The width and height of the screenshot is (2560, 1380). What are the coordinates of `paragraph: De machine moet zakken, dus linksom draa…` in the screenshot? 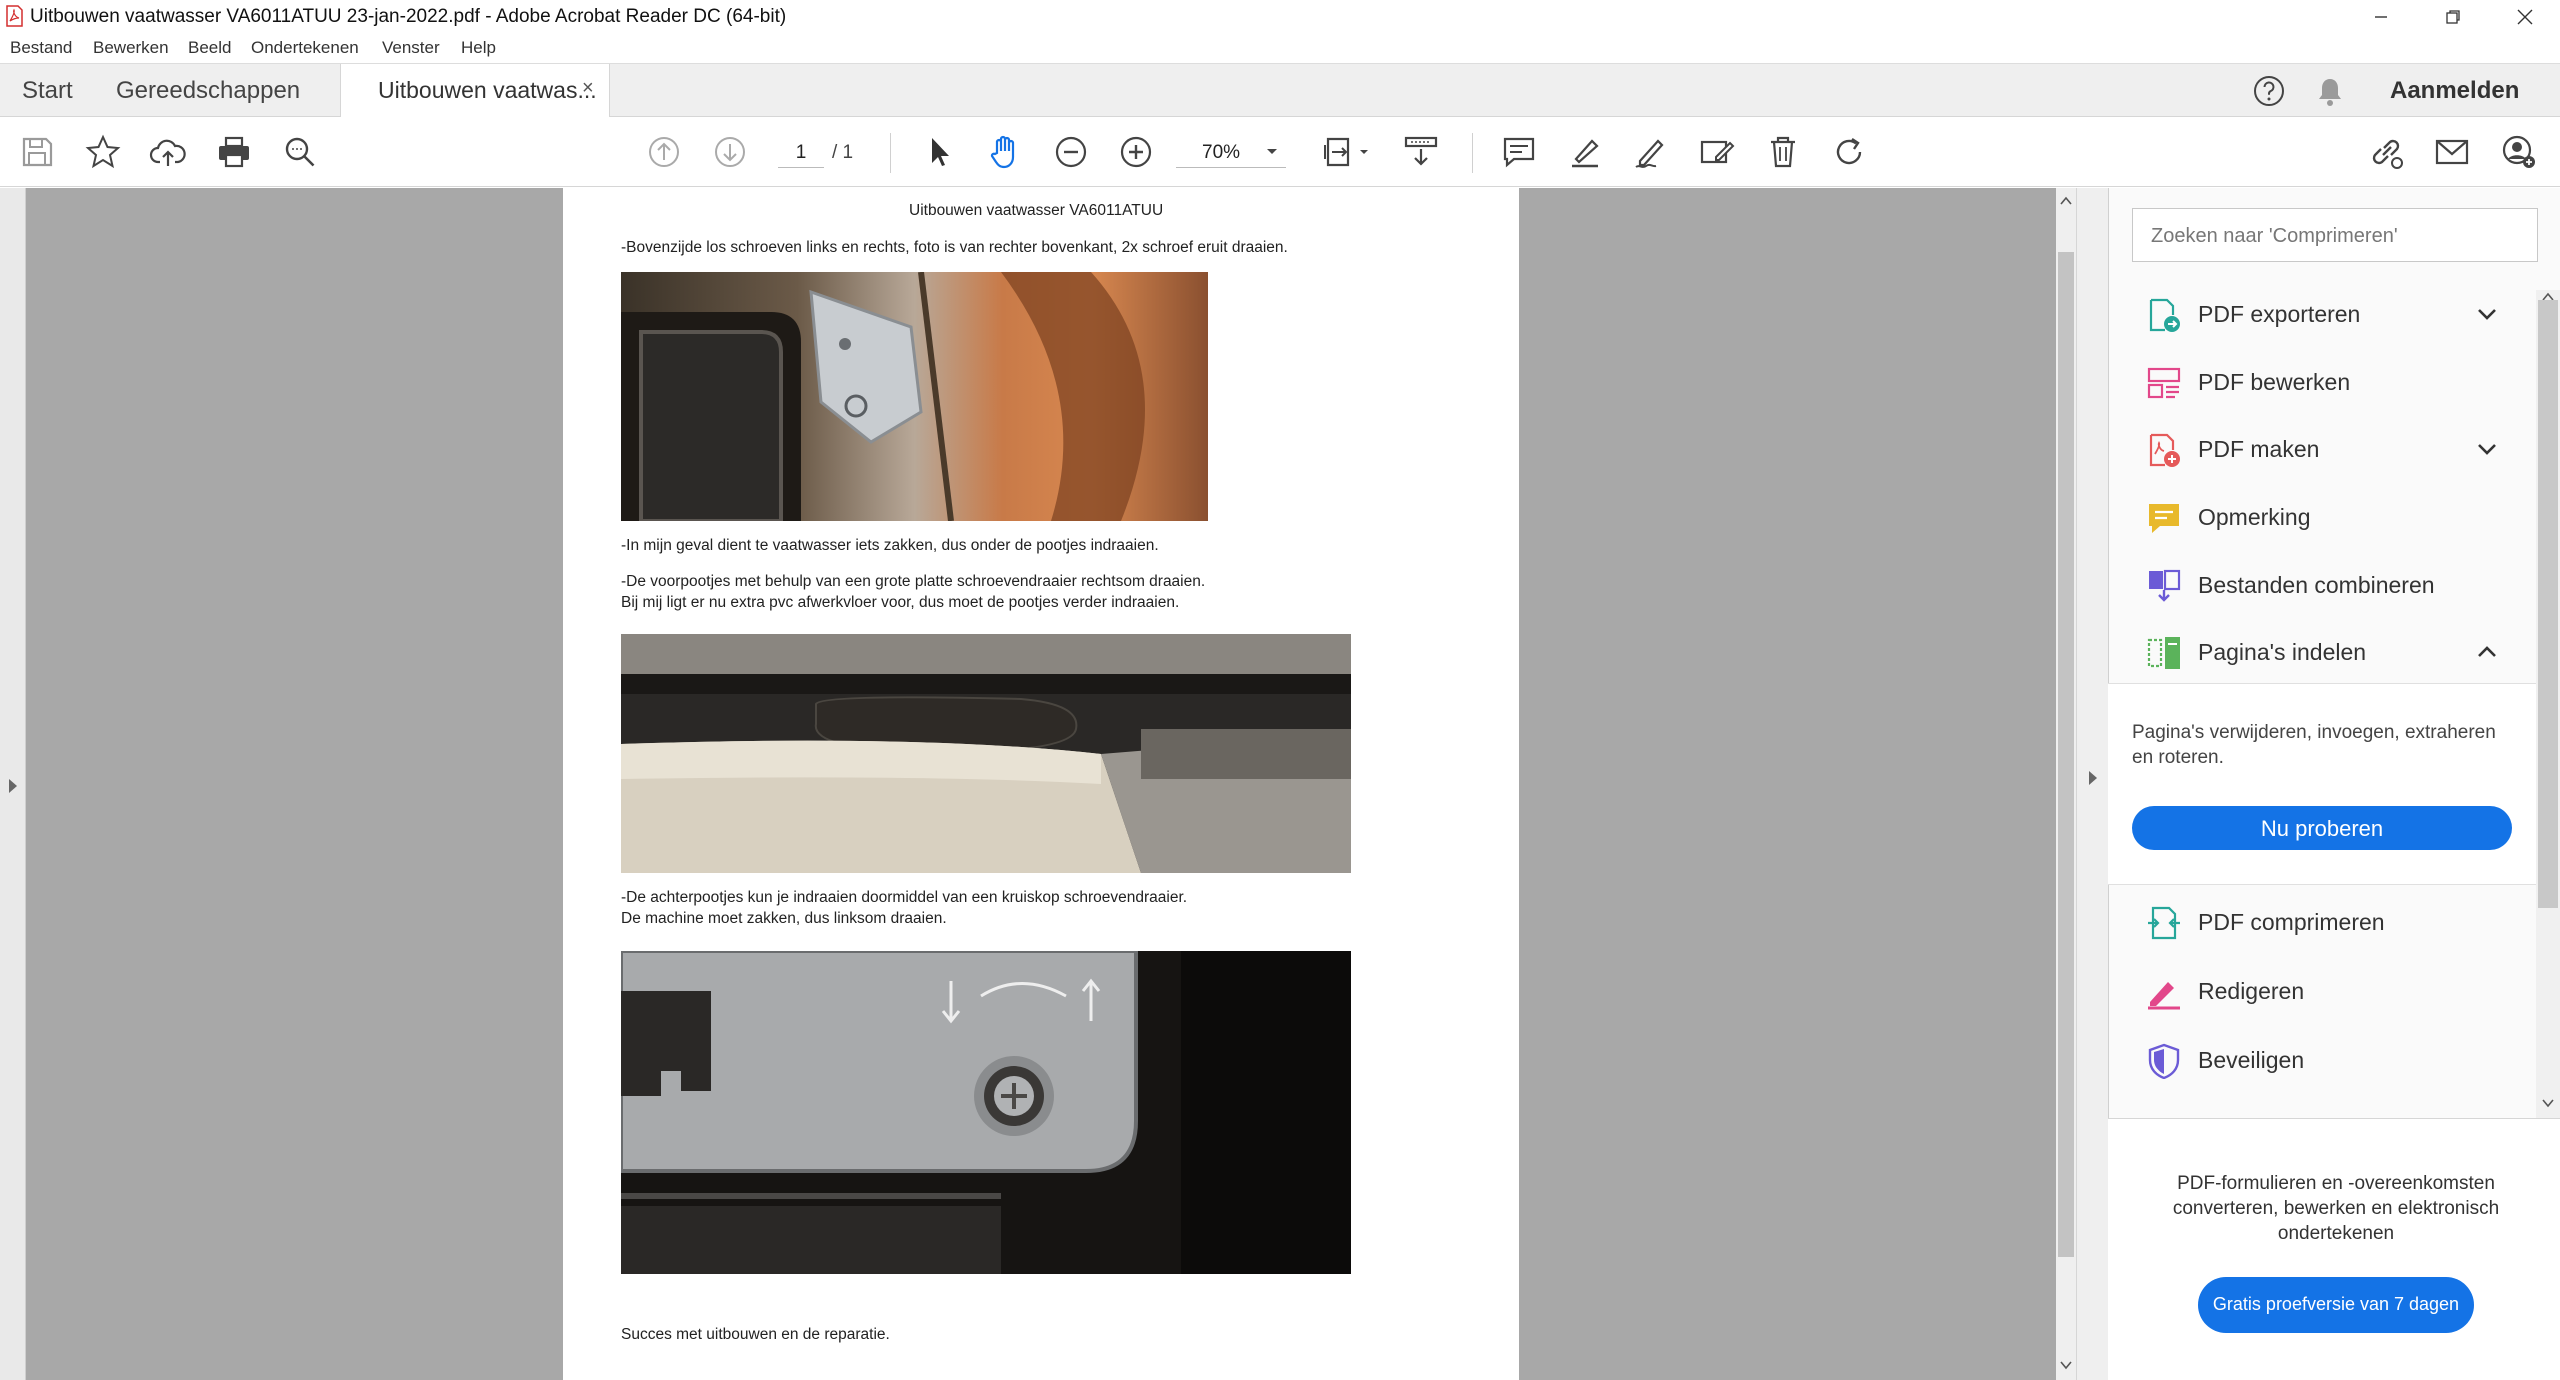 It's located at (784, 918).